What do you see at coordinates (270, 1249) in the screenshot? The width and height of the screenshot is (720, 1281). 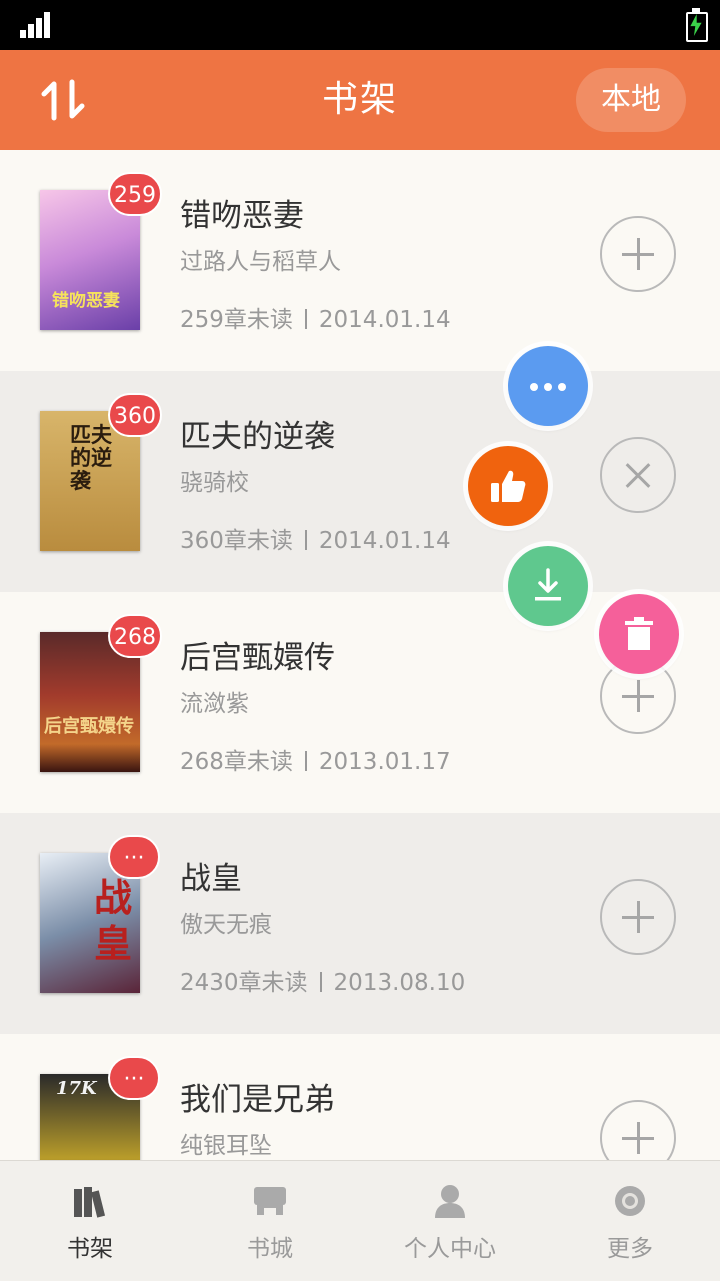 I see `nav-label: 书城` at bounding box center [270, 1249].